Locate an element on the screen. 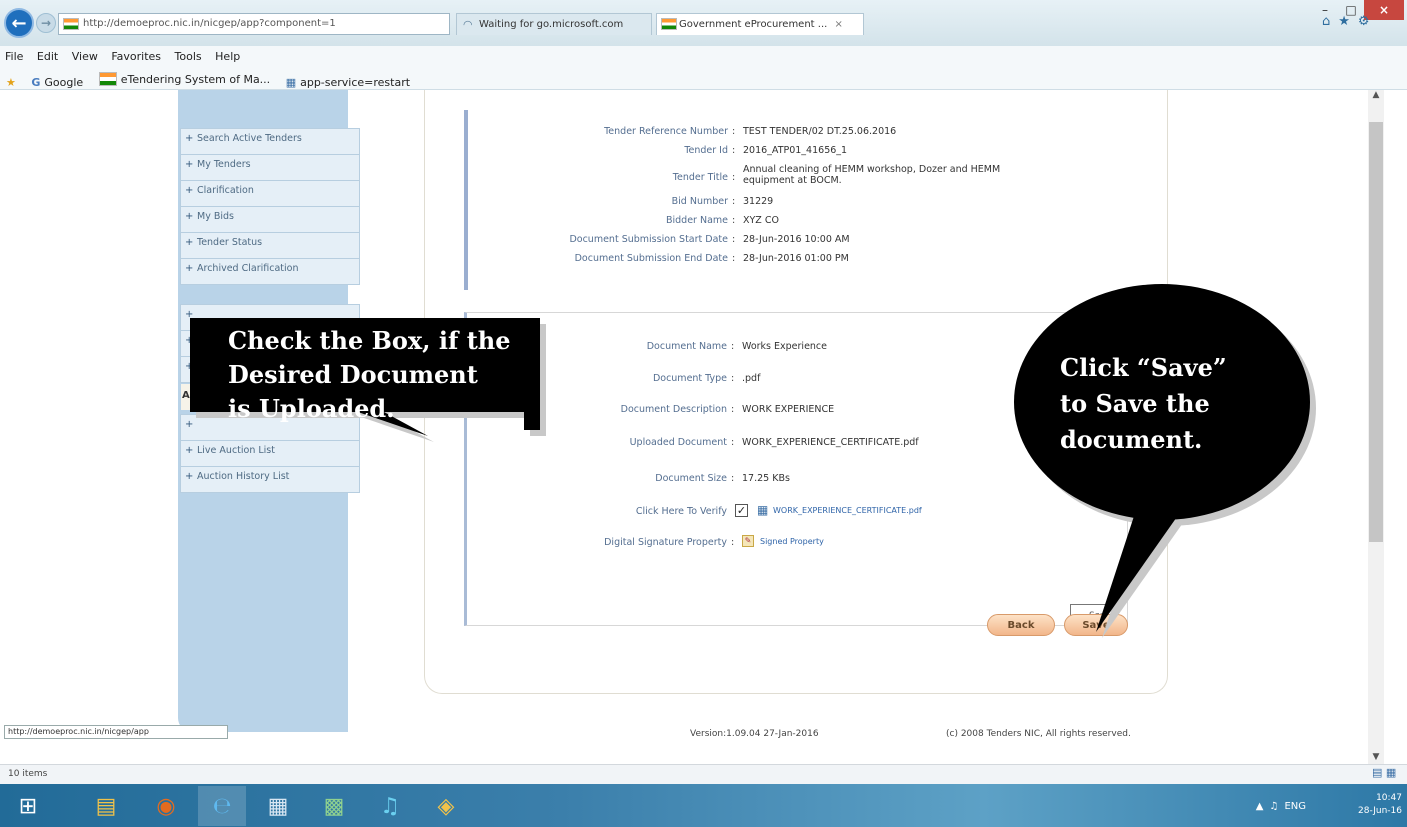 This screenshot has height=827, width=1407. tab-waiting: ◠ Waiting for go.microsoft.com is located at coordinates (554, 24).